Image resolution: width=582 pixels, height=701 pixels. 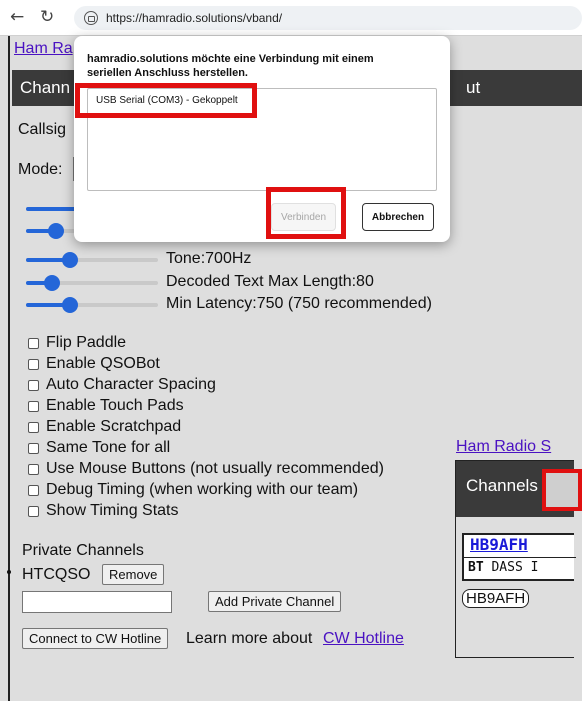 What do you see at coordinates (17, 17) in the screenshot?
I see `back-arrow-icon: ←` at bounding box center [17, 17].